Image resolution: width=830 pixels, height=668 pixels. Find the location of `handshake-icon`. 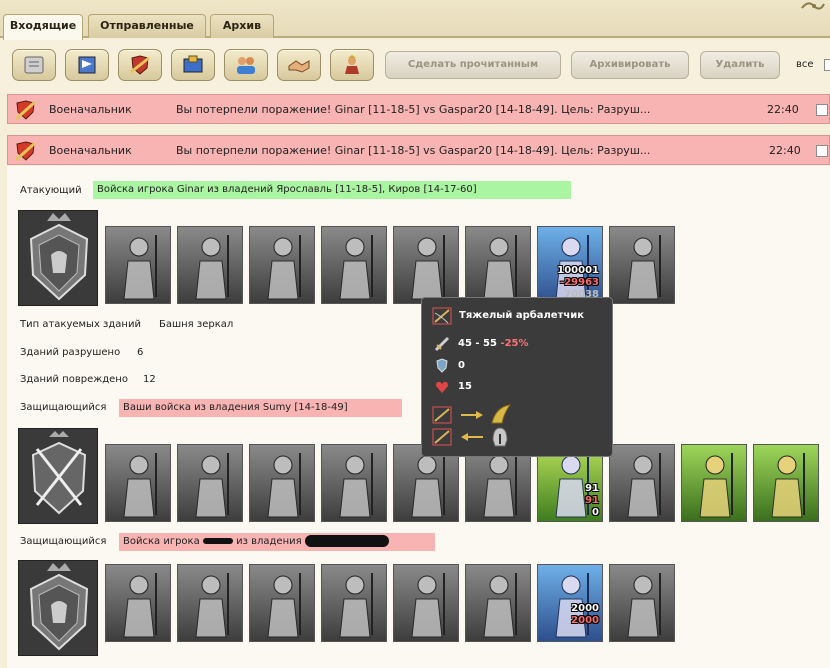

handshake-icon is located at coordinates (299, 66).